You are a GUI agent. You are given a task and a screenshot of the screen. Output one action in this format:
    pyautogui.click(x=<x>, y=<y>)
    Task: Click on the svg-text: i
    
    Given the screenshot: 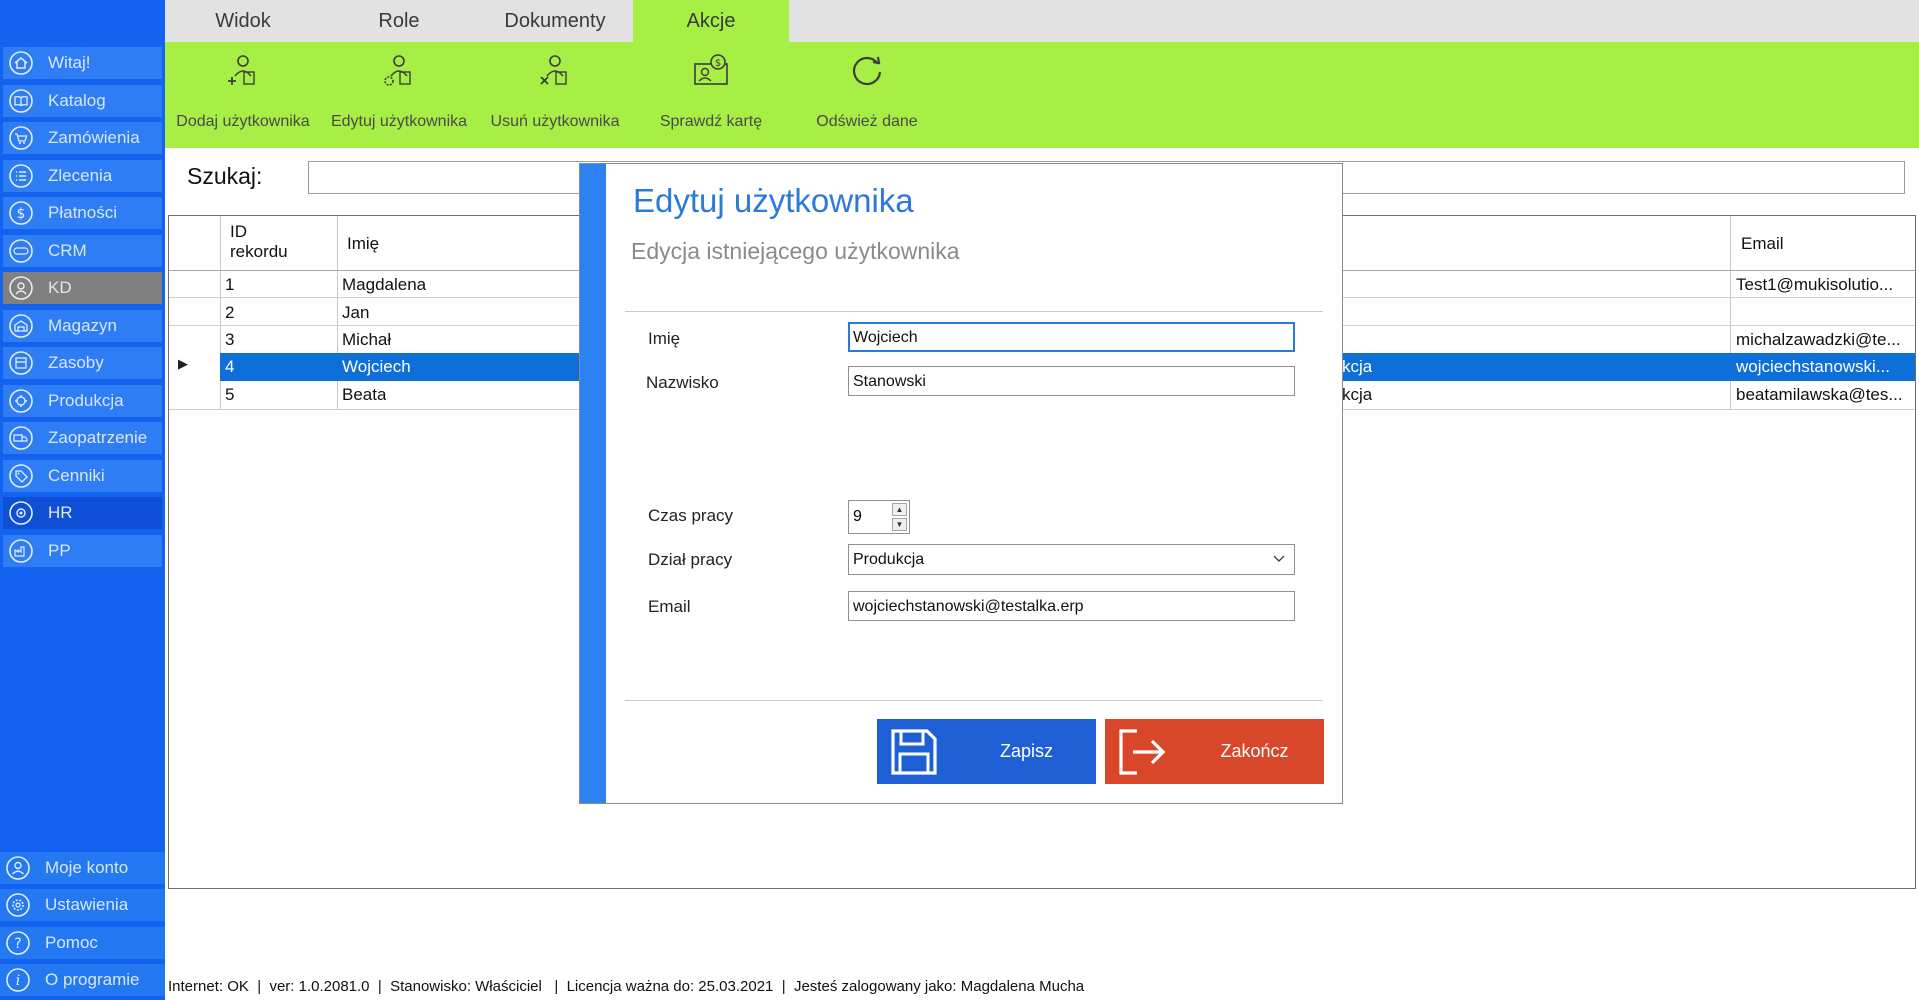 What is the action you would take?
    pyautogui.click(x=18, y=981)
    